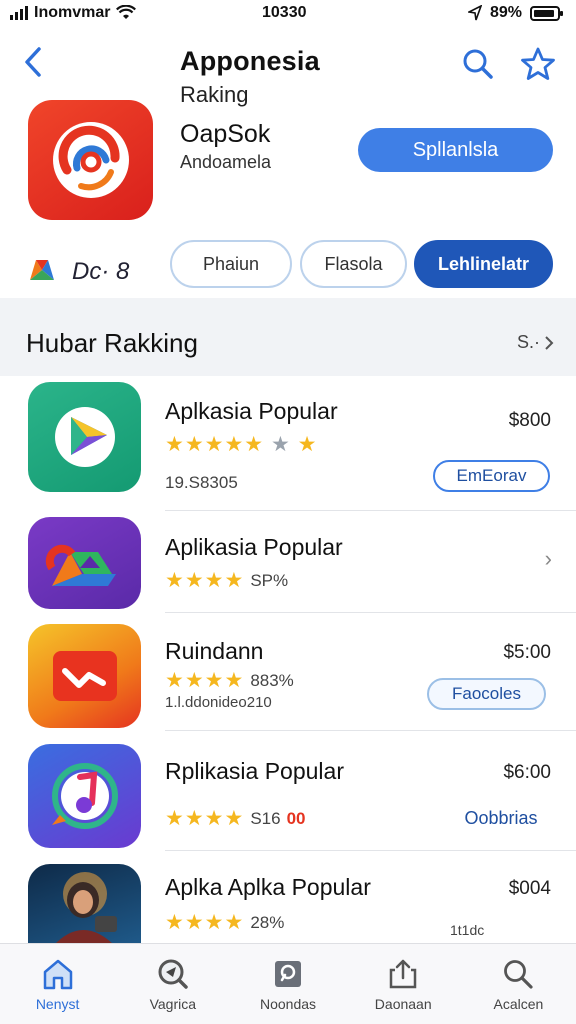  Describe the element at coordinates (529, 420) in the screenshot. I see `app-price: $800` at that location.